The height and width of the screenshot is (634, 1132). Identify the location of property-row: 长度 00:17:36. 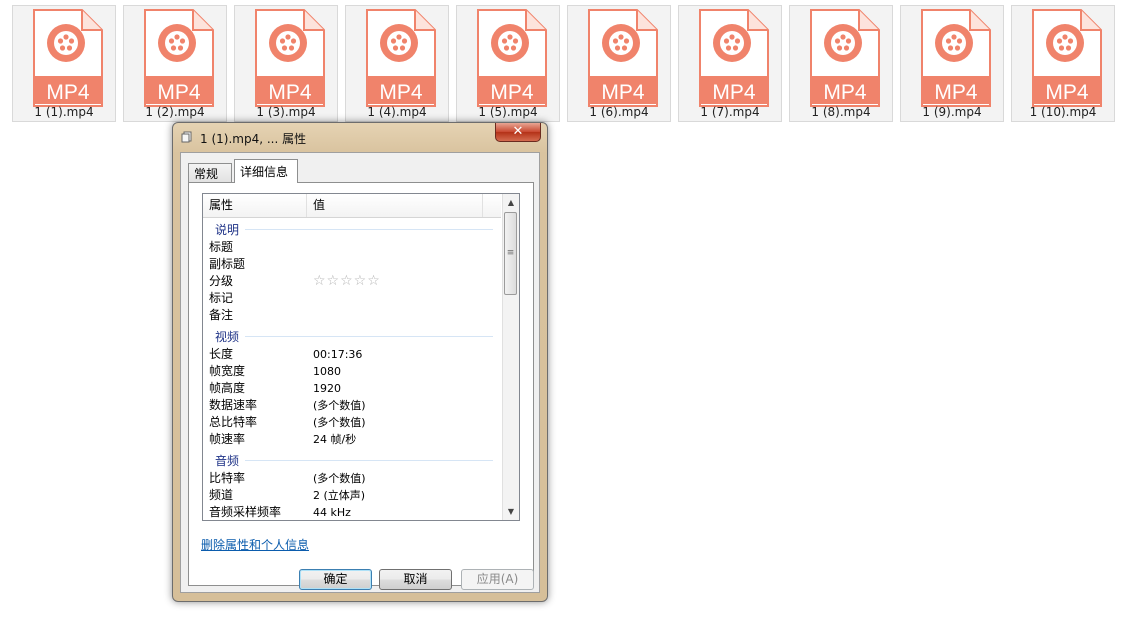
(352, 354).